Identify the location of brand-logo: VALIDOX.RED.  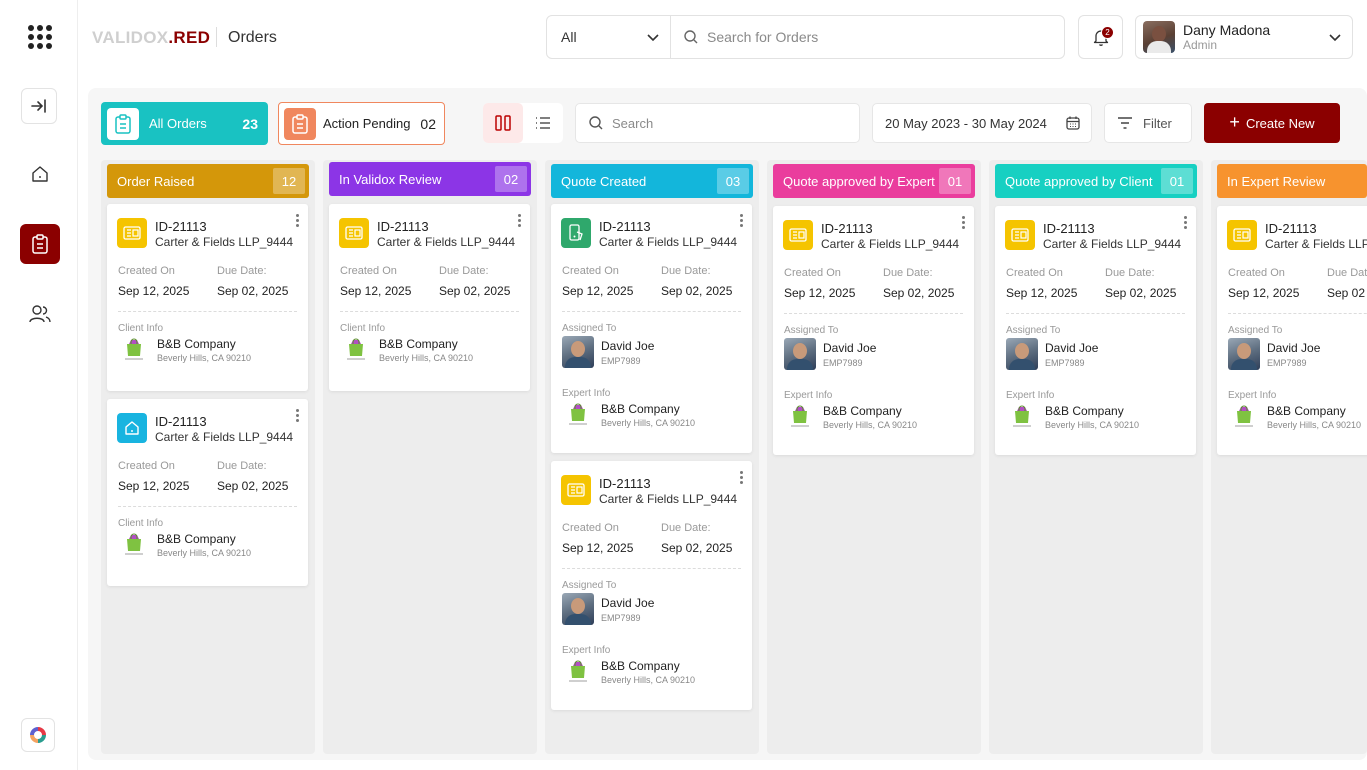
(151, 38).